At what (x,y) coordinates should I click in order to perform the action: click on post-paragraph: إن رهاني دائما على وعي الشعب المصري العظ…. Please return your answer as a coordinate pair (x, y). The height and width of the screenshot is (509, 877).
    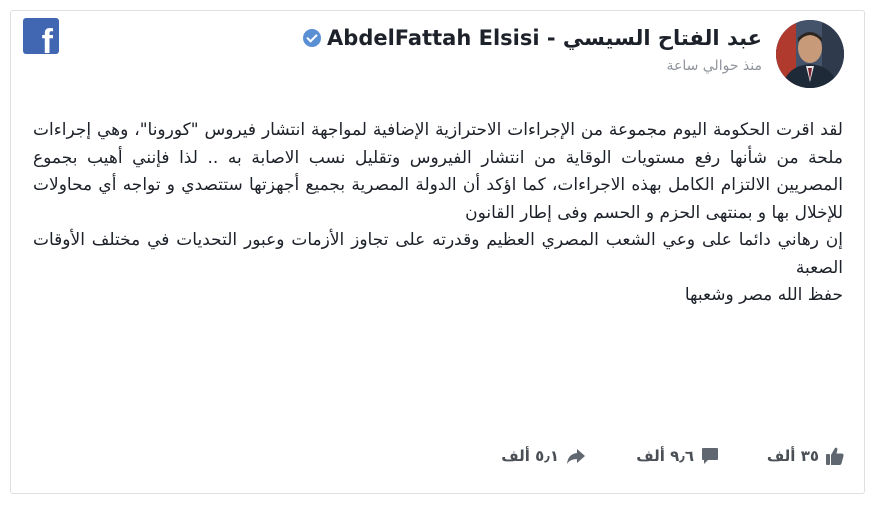
    Looking at the image, I should click on (438, 254).